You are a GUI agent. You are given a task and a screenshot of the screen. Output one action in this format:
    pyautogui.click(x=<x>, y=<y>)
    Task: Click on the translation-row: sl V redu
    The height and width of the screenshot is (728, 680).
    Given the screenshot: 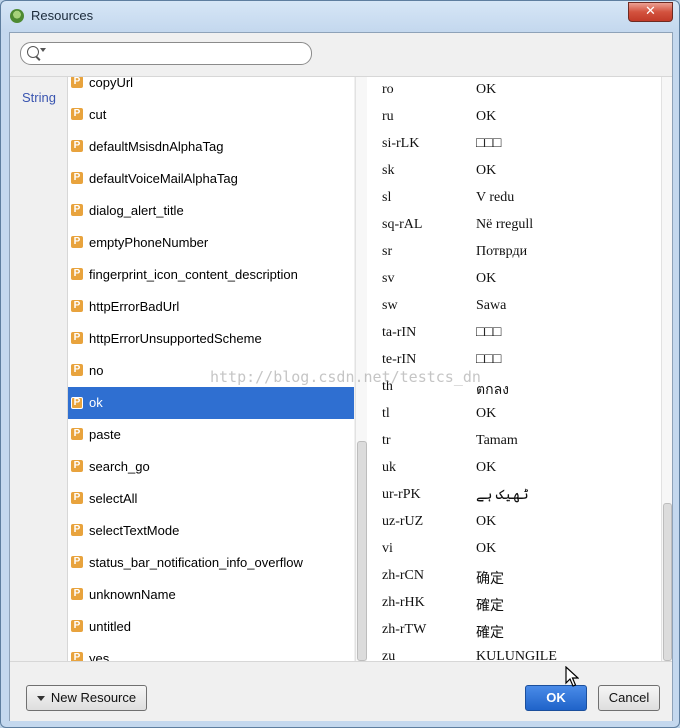 What is the action you would take?
    pyautogui.click(x=514, y=199)
    